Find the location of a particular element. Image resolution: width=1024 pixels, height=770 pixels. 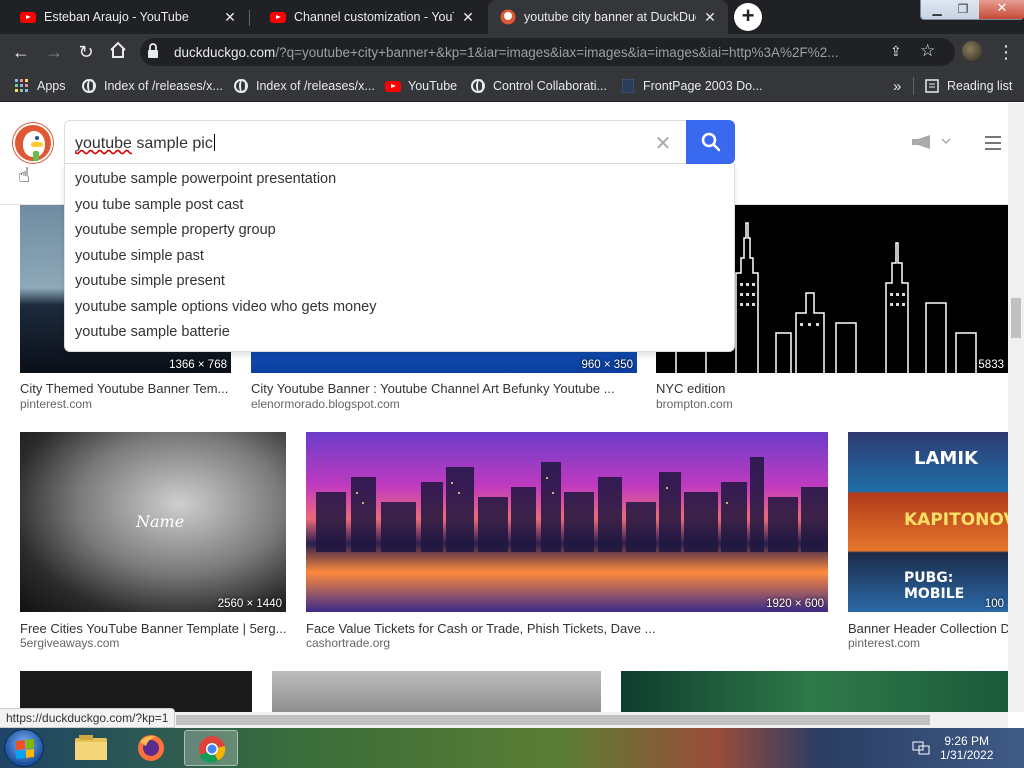

windows-logo-icon is located at coordinates (25, 749).